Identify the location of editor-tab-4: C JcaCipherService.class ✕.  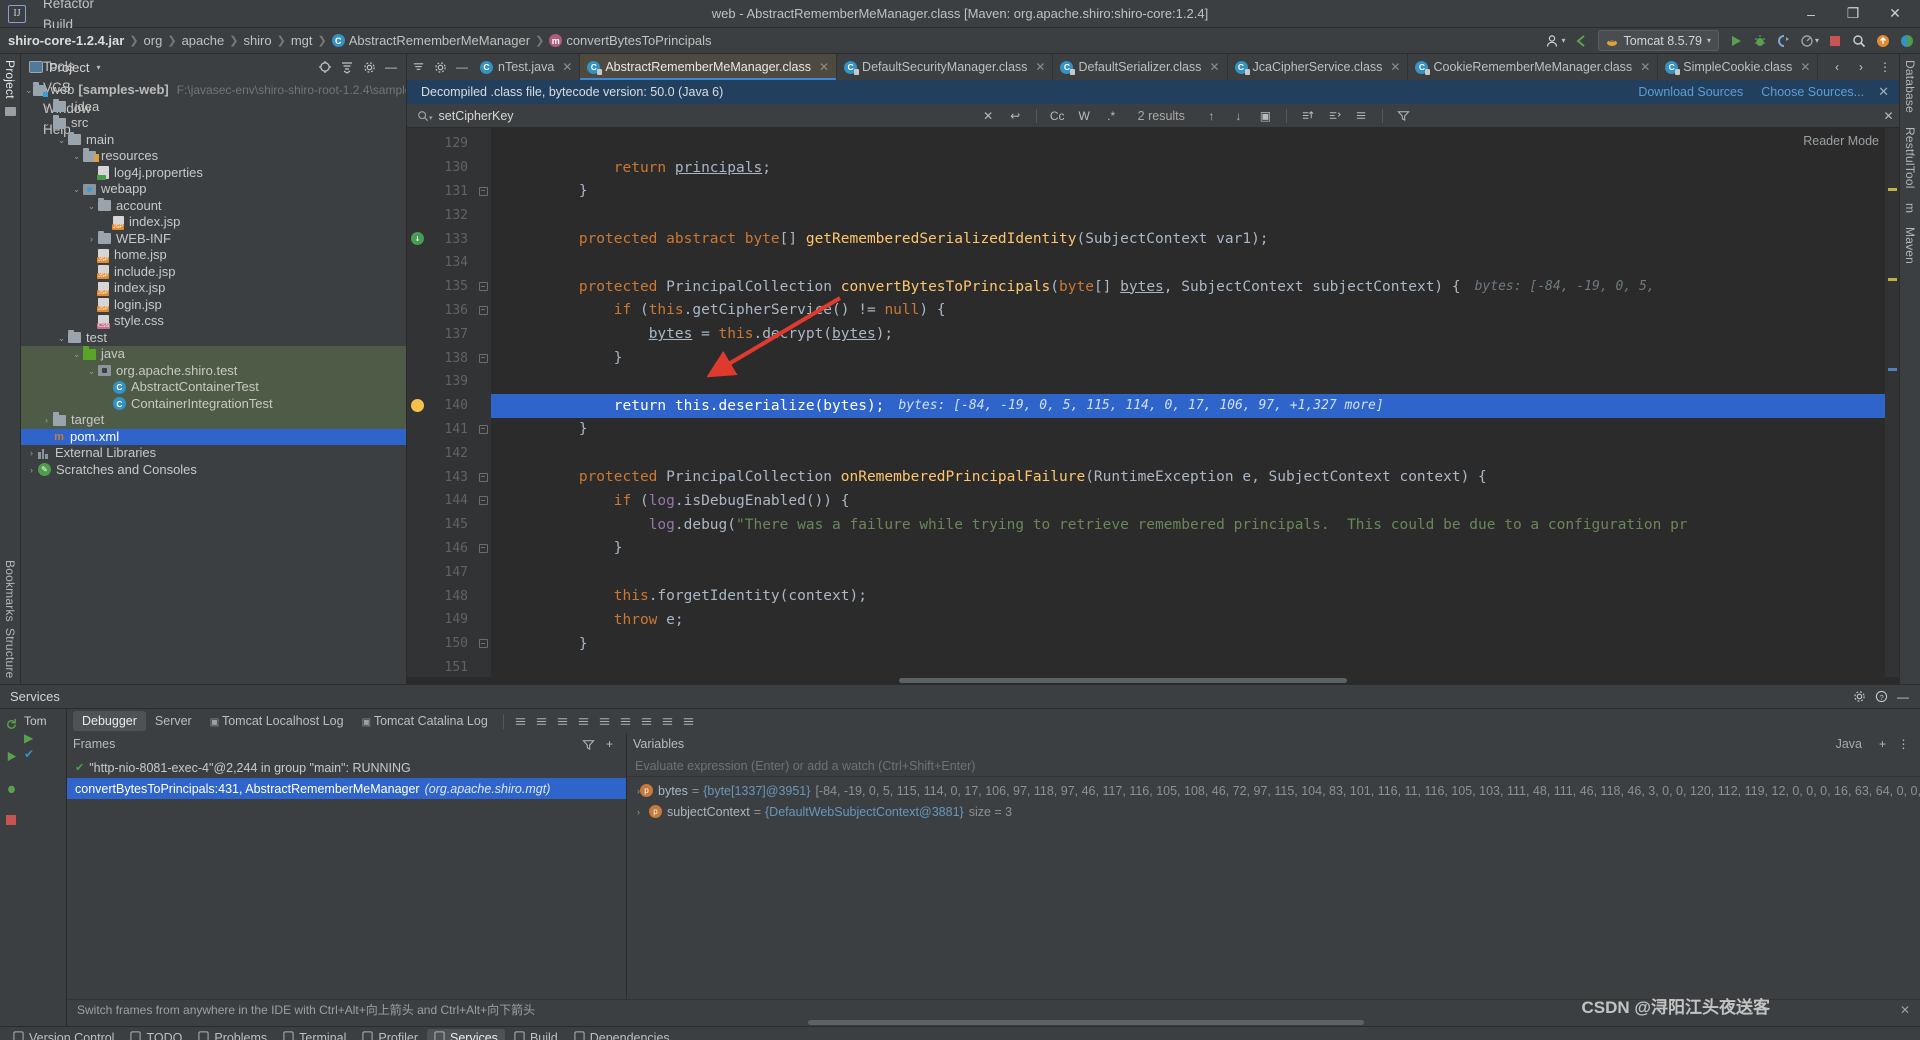
(1318, 67).